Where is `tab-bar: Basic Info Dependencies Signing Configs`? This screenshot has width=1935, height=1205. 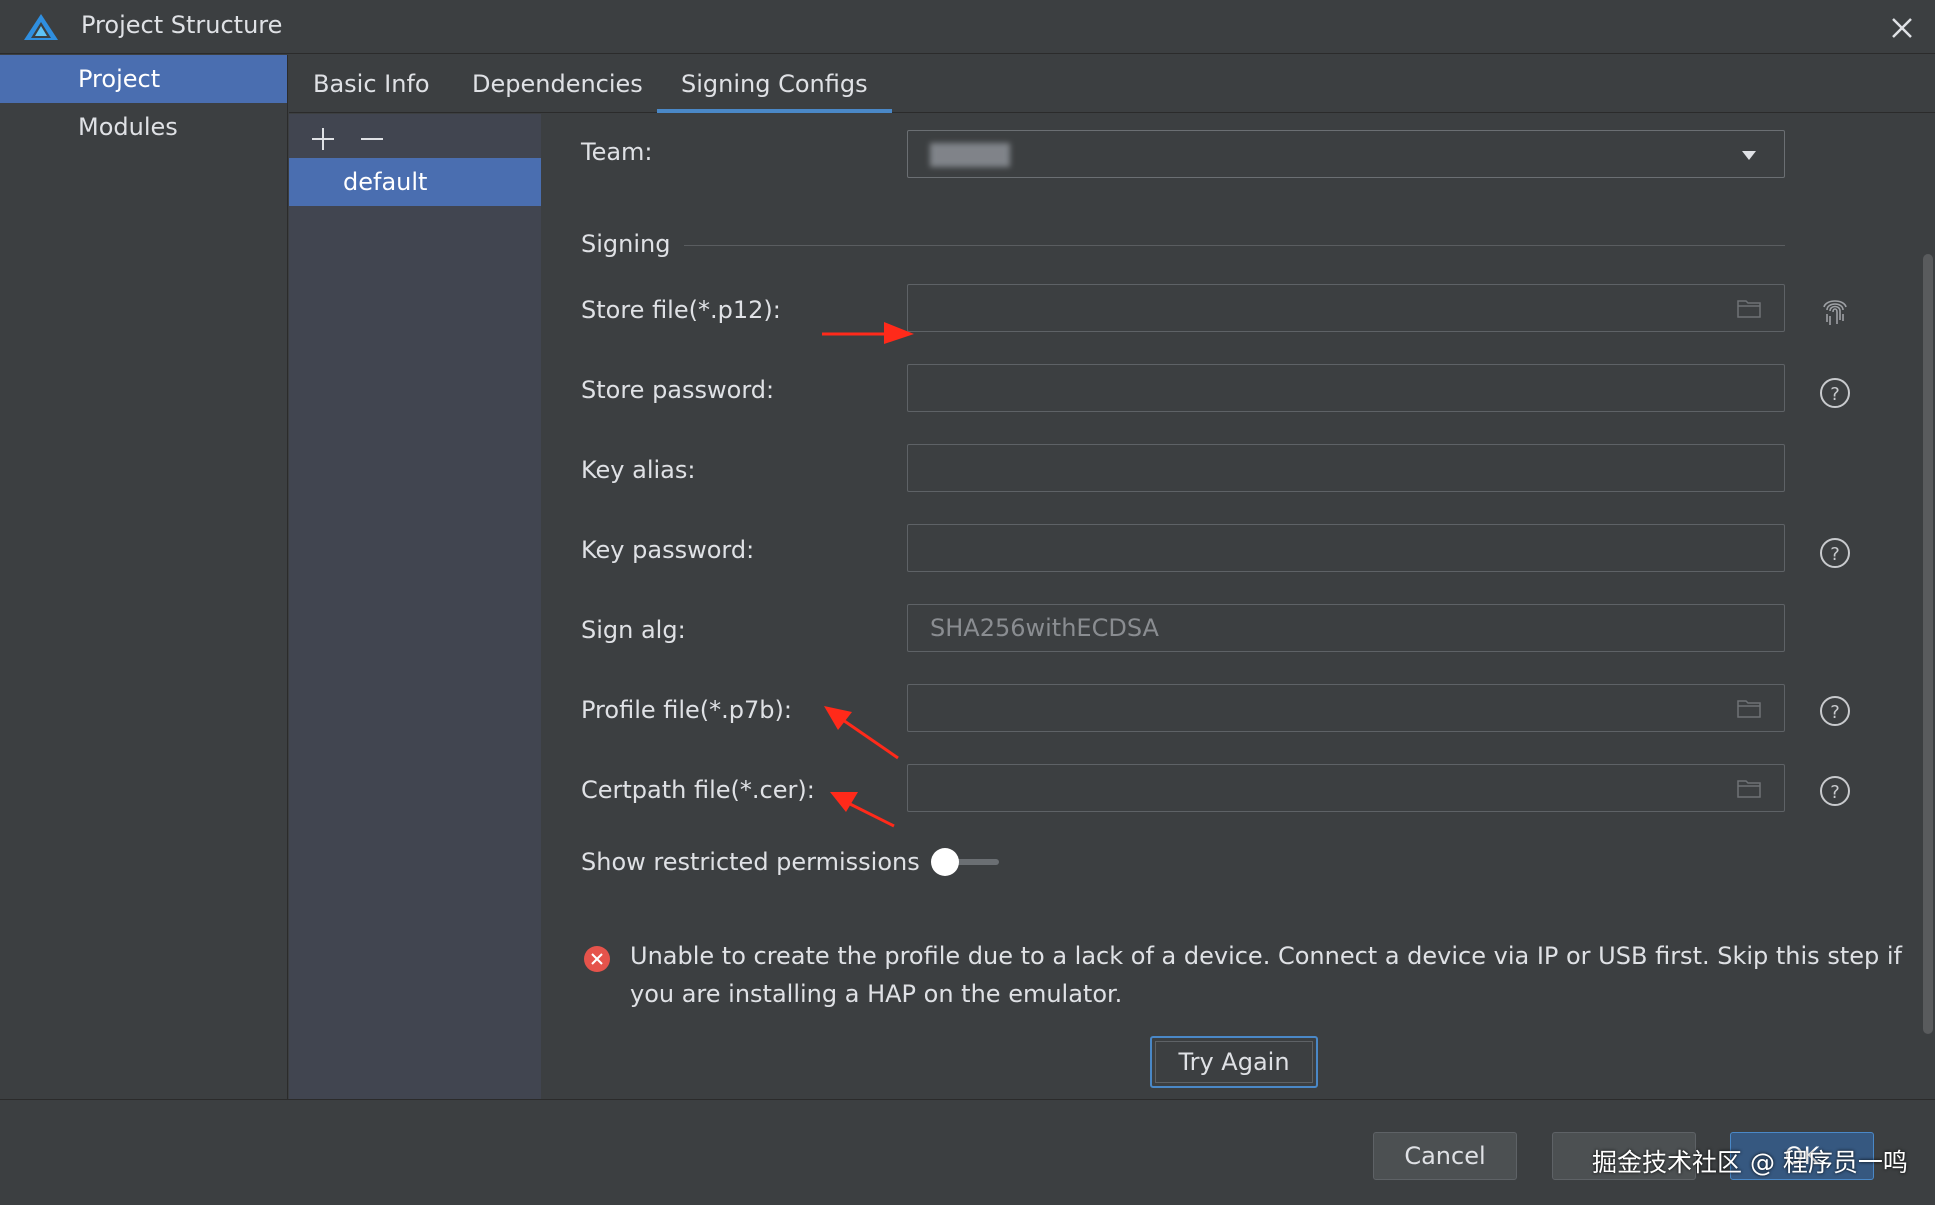
tab-bar: Basic Info Dependencies Signing Configs is located at coordinates (1112, 84).